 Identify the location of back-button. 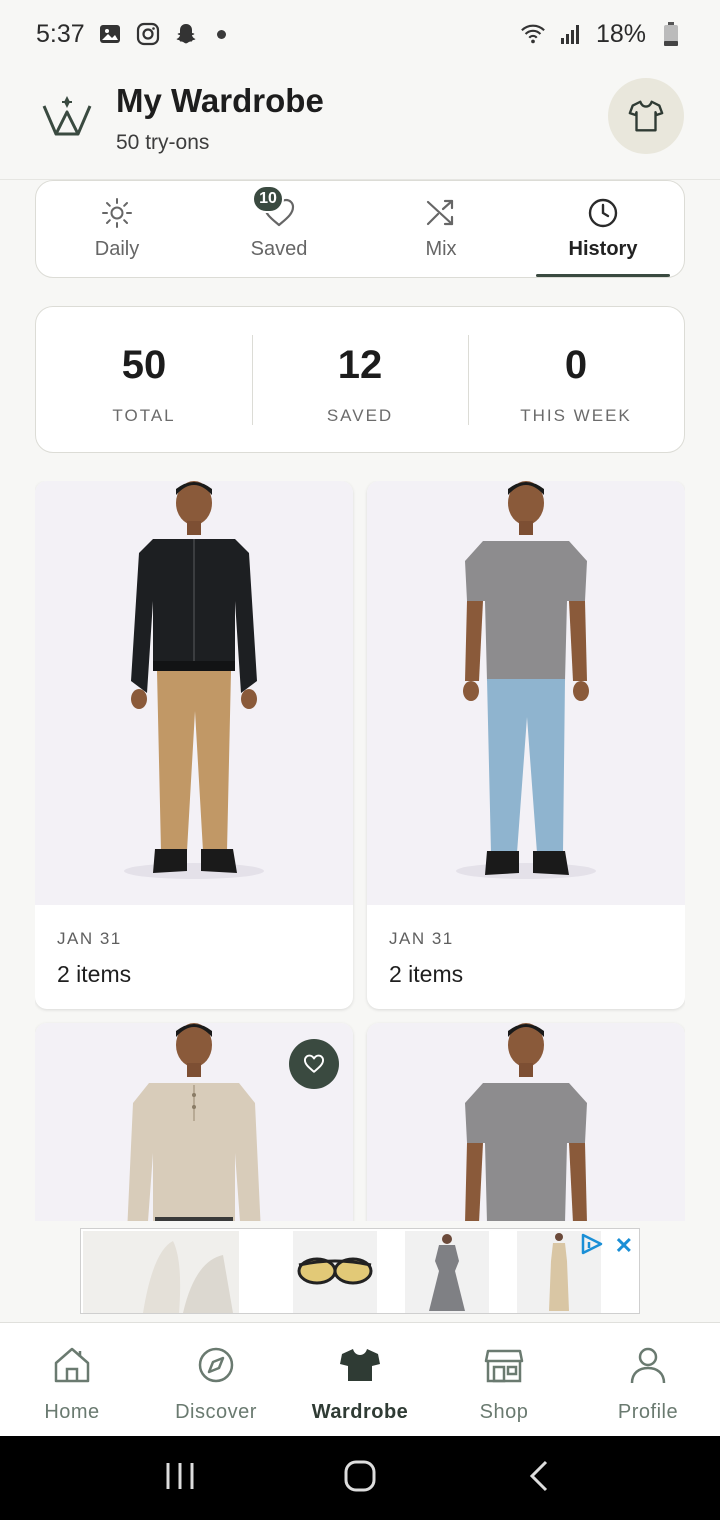
(540, 1478).